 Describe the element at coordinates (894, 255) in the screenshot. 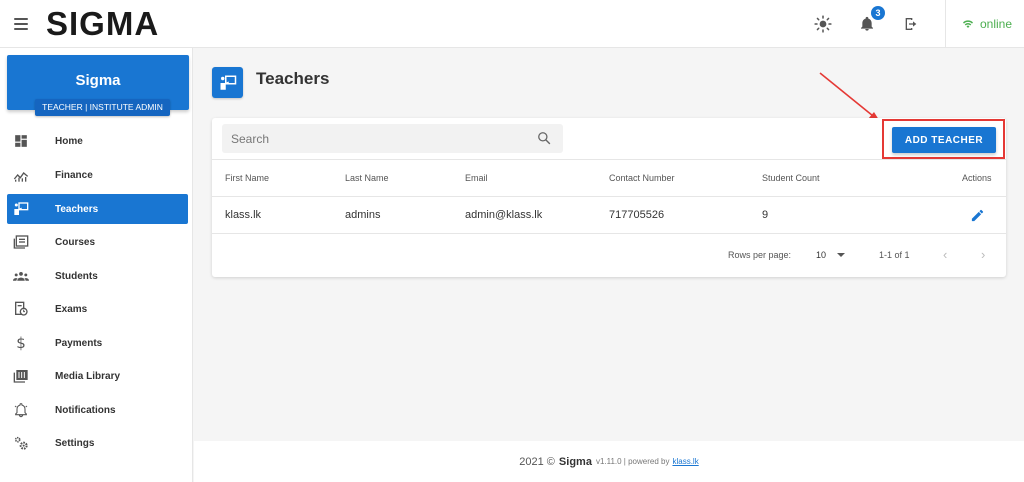

I see `pagination-range: 1-1 of 1` at that location.